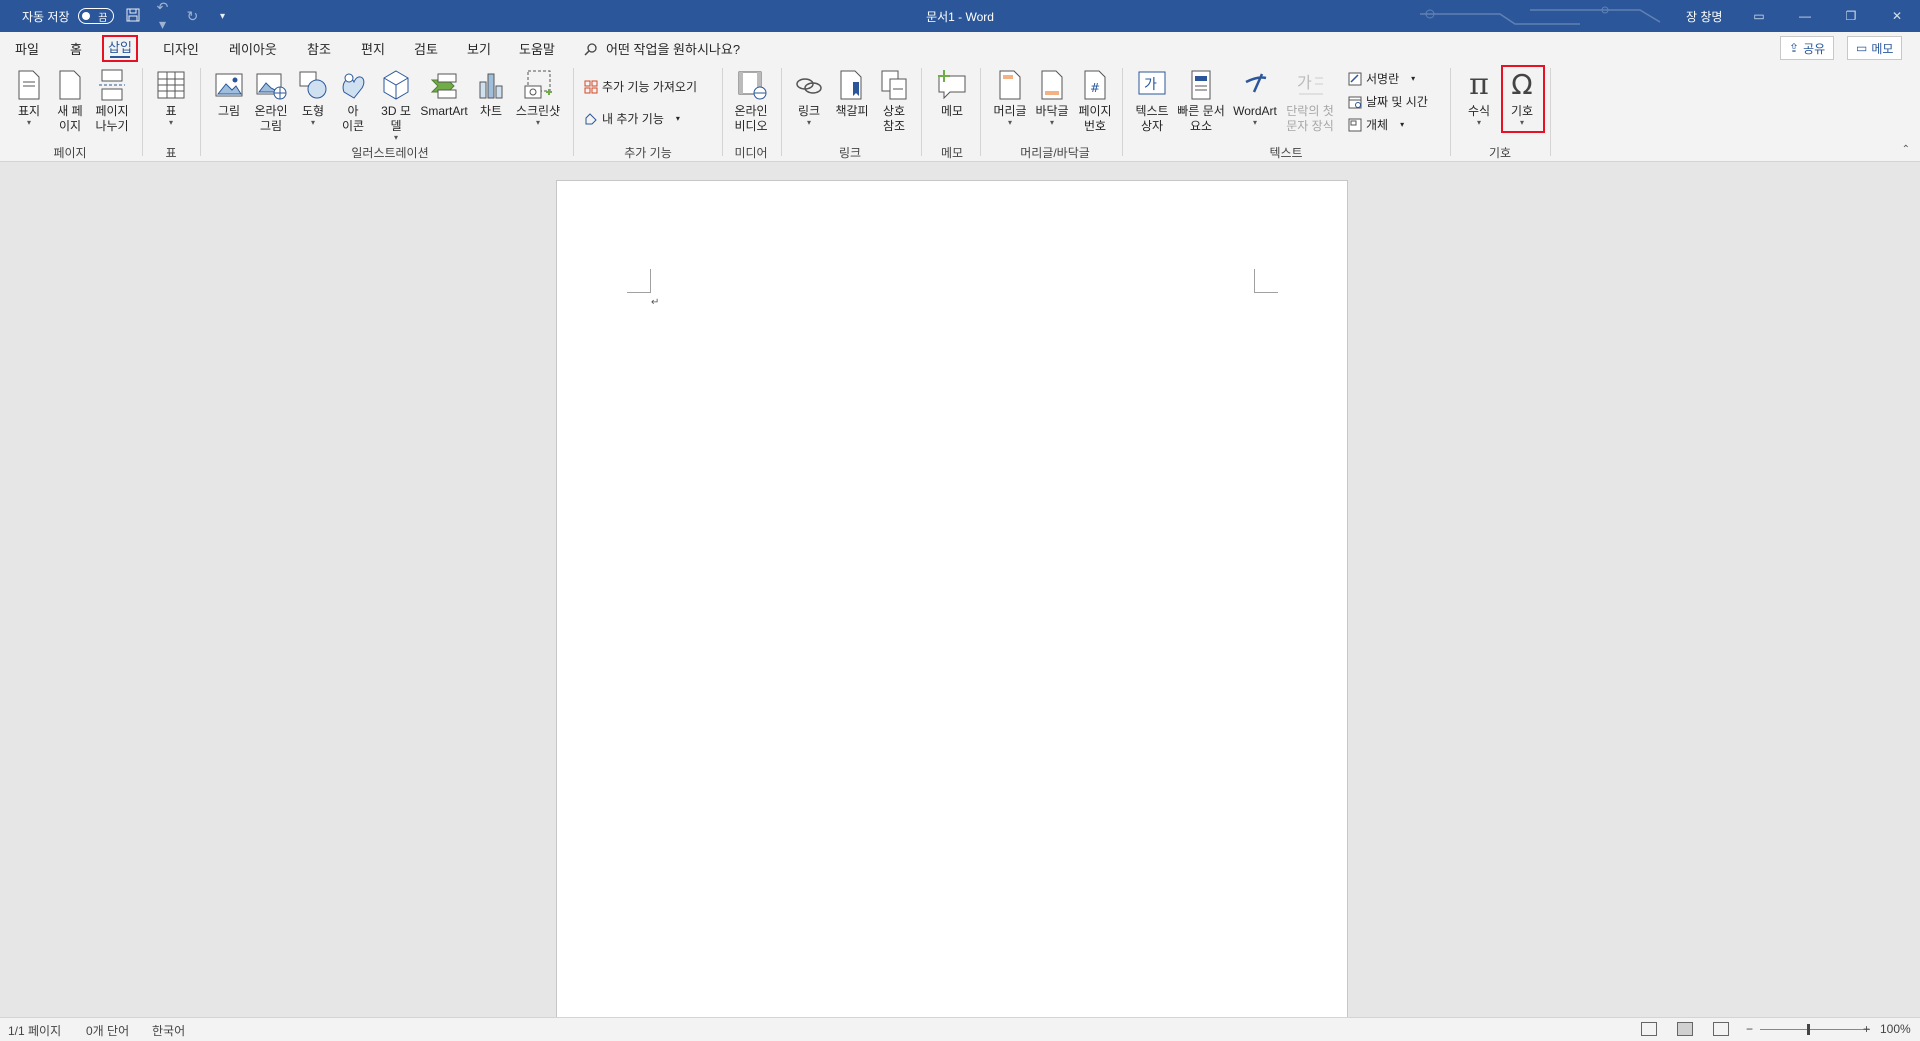 This screenshot has width=1920, height=1041. What do you see at coordinates (1805, 16) in the screenshot?
I see `minimize-icon: —` at bounding box center [1805, 16].